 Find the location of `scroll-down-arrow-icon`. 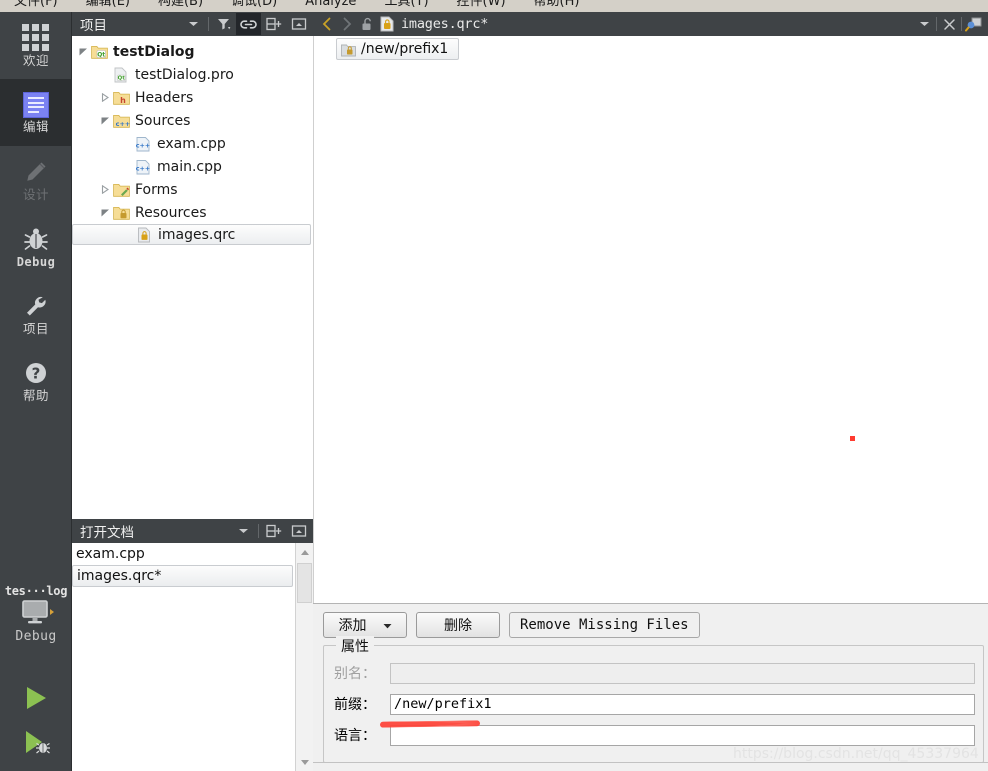

scroll-down-arrow-icon is located at coordinates (305, 762).